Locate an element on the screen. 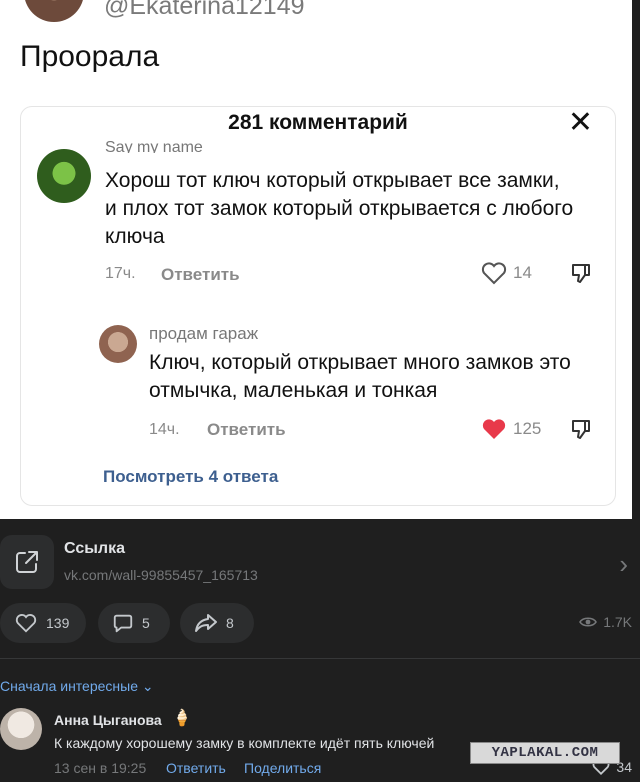  external-link-icon is located at coordinates (27, 562).